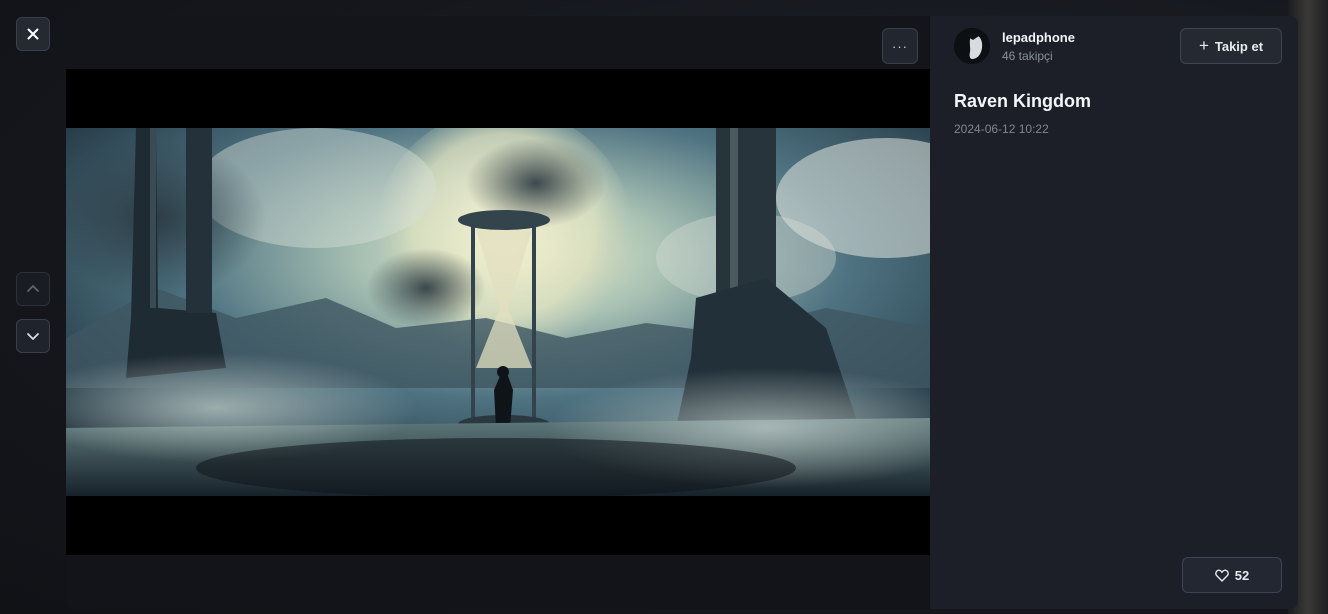 The image size is (1328, 614). What do you see at coordinates (1027, 56) in the screenshot?
I see `author-followers: 46 takipçi` at bounding box center [1027, 56].